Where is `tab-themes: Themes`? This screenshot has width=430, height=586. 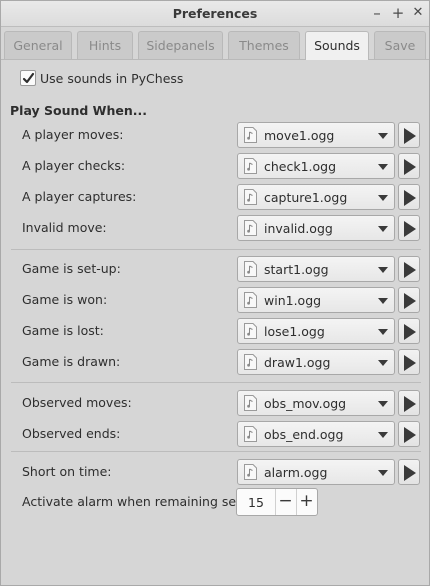
tab-themes: Themes is located at coordinates (264, 45).